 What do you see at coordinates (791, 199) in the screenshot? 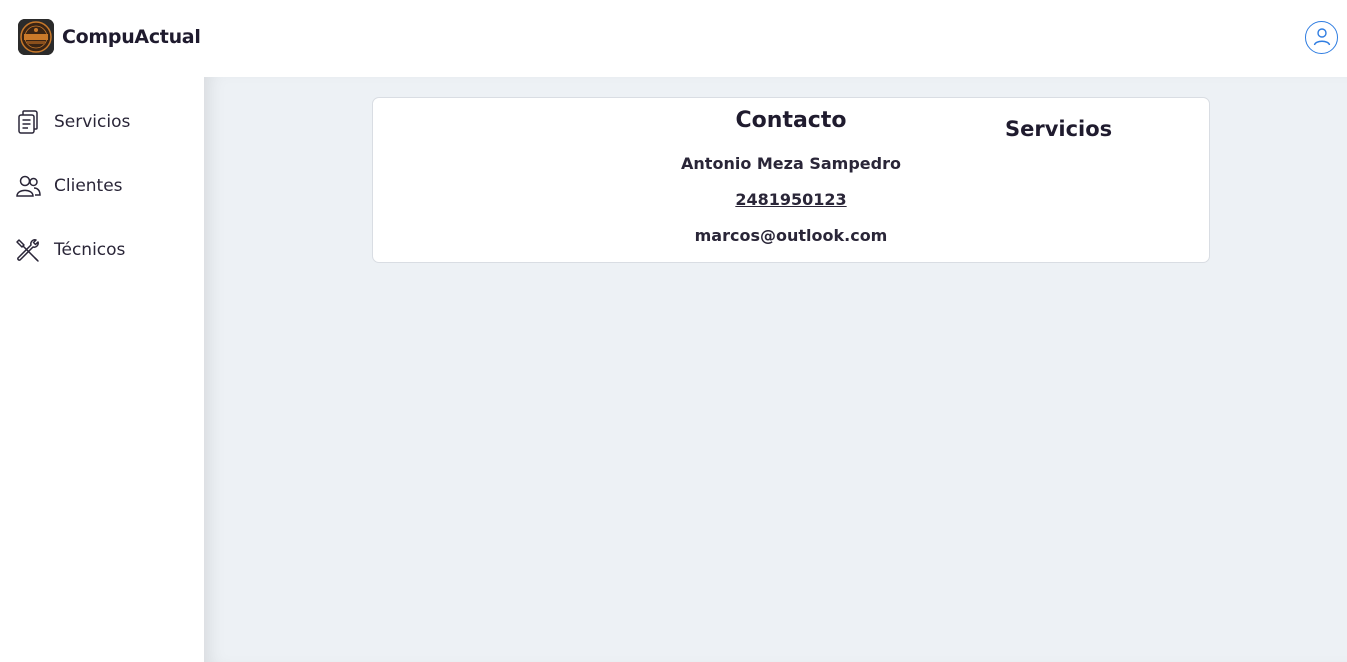
I see `contact-phone-link: 2481950123` at bounding box center [791, 199].